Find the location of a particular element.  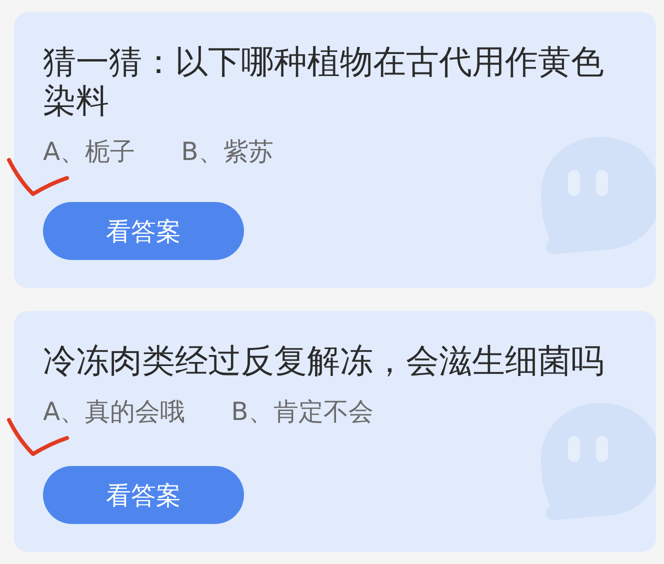

answer-option: A、栀子 is located at coordinates (89, 151).